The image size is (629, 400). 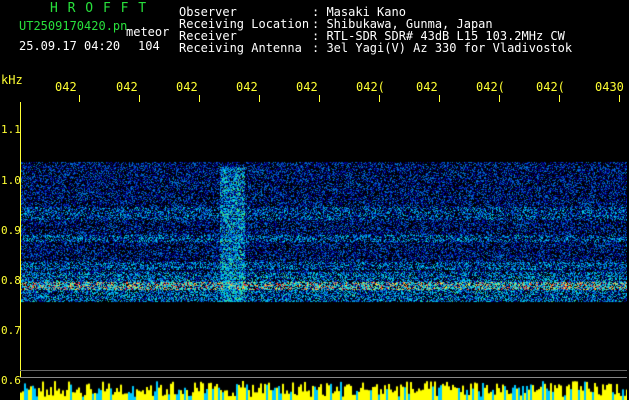 I want to click on timestamp: 25.09.17 04:20, so click(x=70, y=46).